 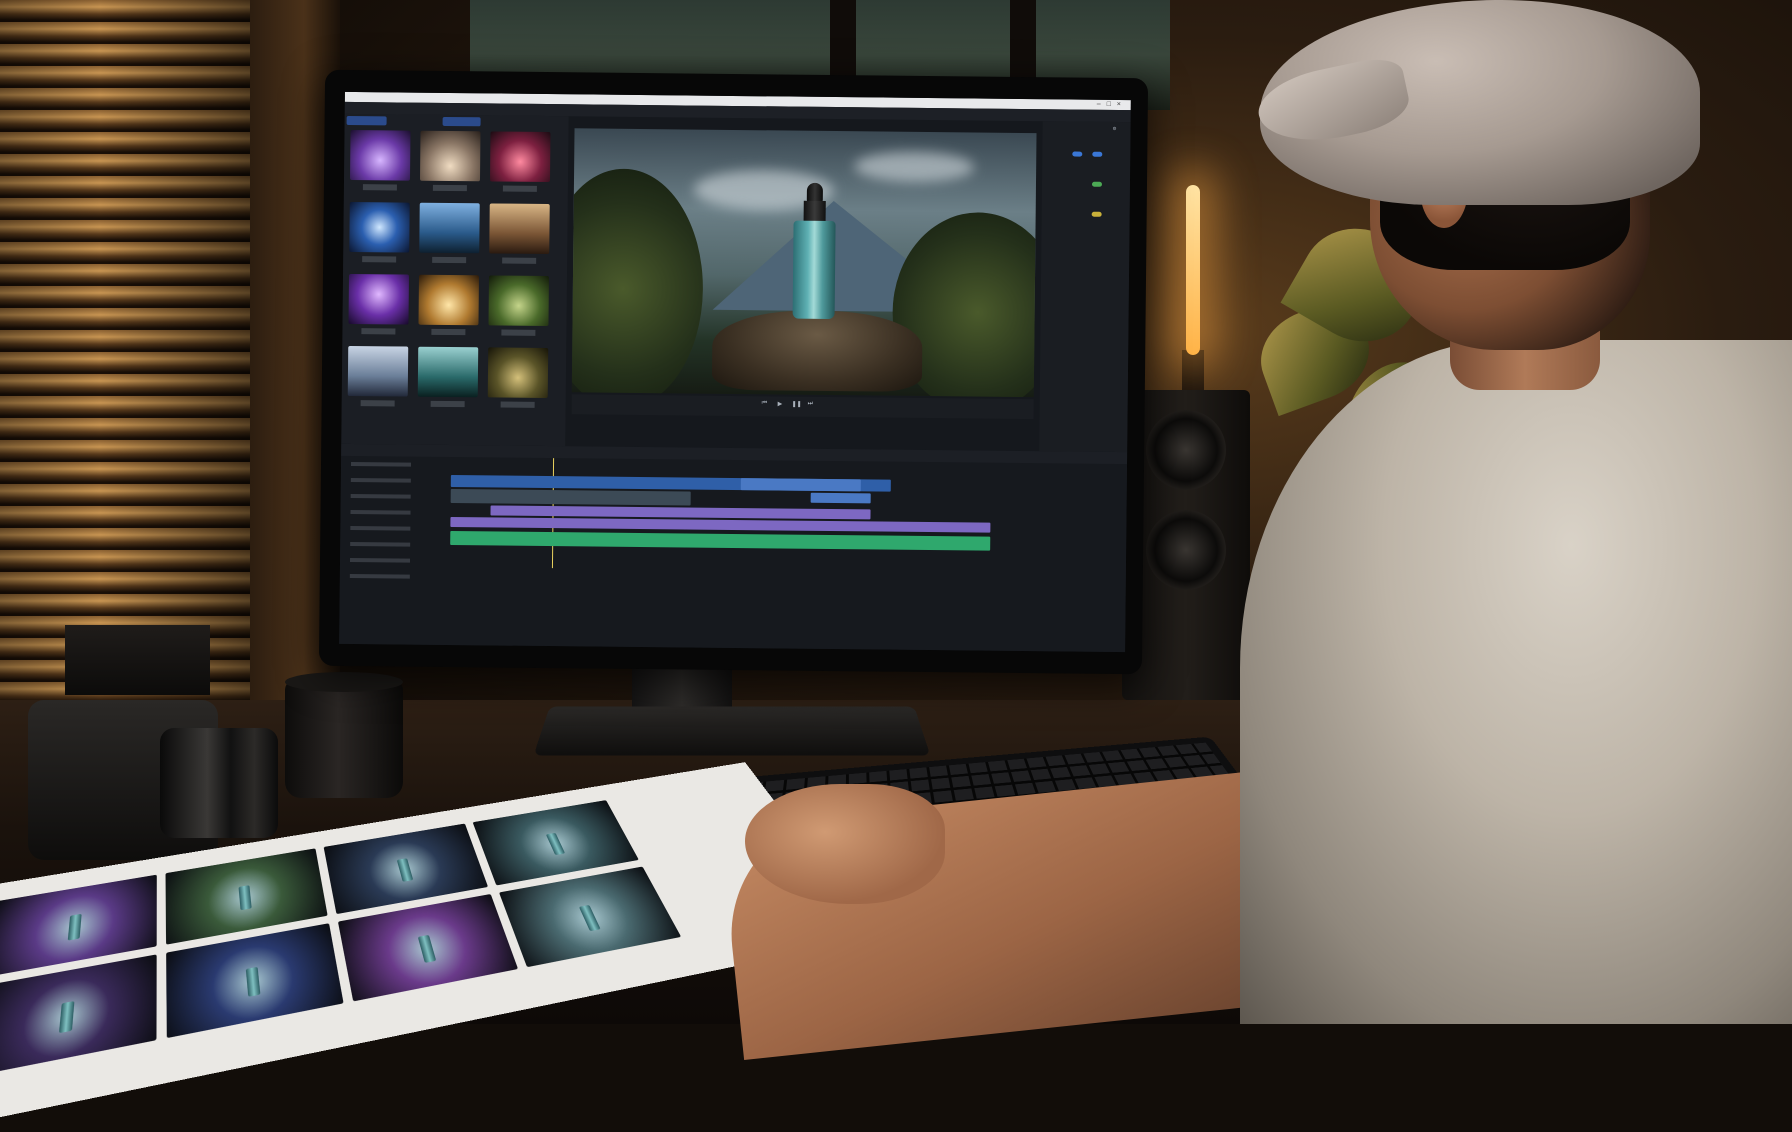 What do you see at coordinates (814, 270) in the screenshot?
I see `serum-bottle` at bounding box center [814, 270].